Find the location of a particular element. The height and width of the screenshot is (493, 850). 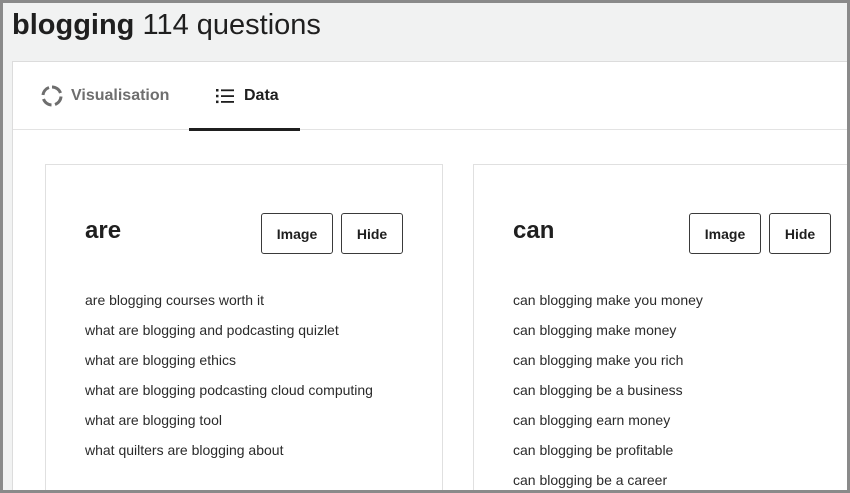

list-item: can blogging be a business is located at coordinates (658, 390).